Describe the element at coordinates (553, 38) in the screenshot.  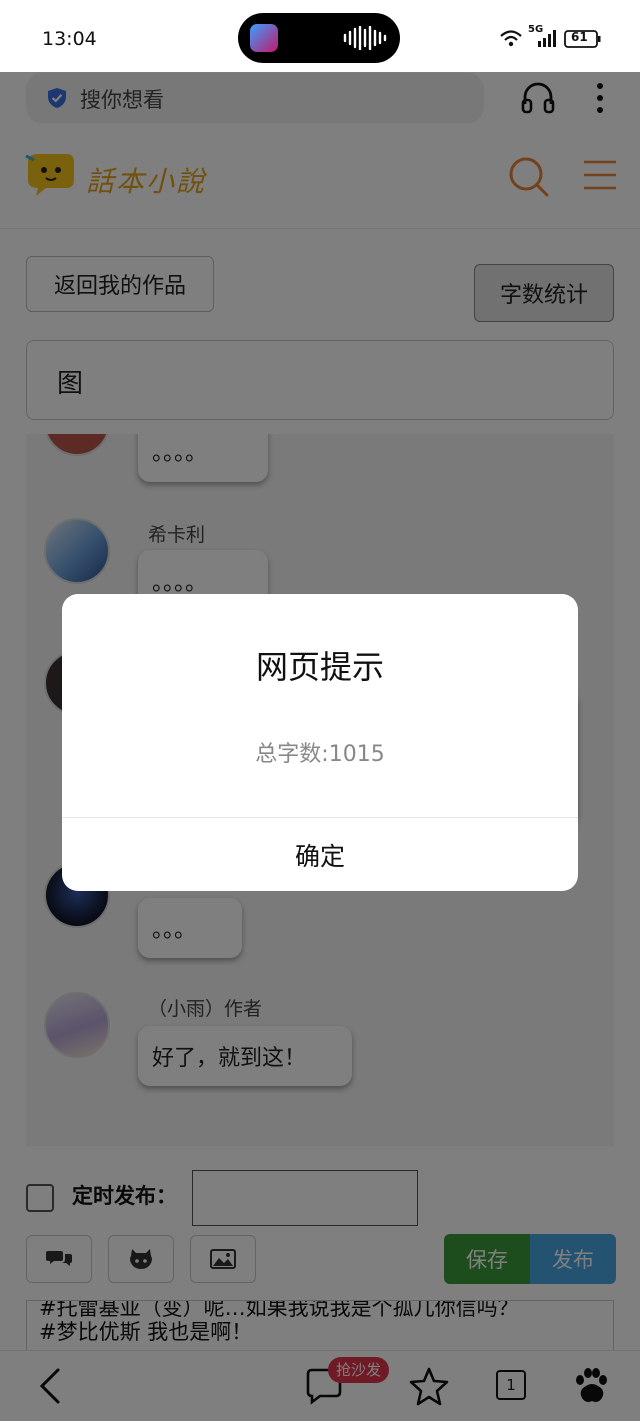
I see `system-icons: 5G 61` at that location.